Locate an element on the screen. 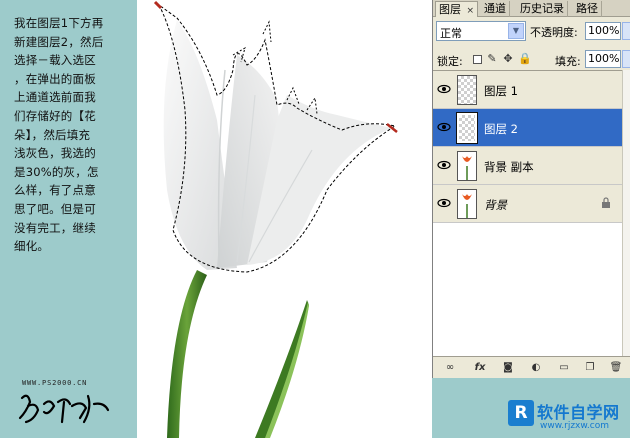 This screenshot has width=630, height=438. tab-layers: 图层 × is located at coordinates (457, 9).